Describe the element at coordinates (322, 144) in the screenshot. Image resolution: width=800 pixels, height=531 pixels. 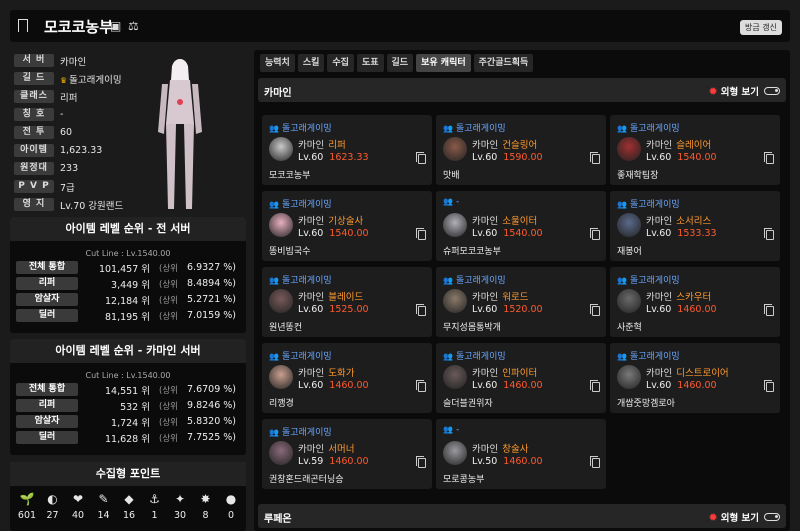
I see `server-class-line: 카마인 리퍼` at that location.